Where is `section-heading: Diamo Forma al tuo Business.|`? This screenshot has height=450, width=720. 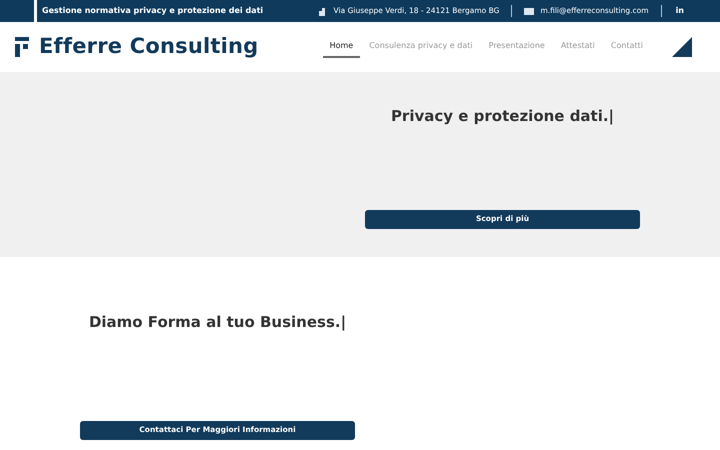
section-heading: Diamo Forma al tuo Business.| is located at coordinates (217, 322).